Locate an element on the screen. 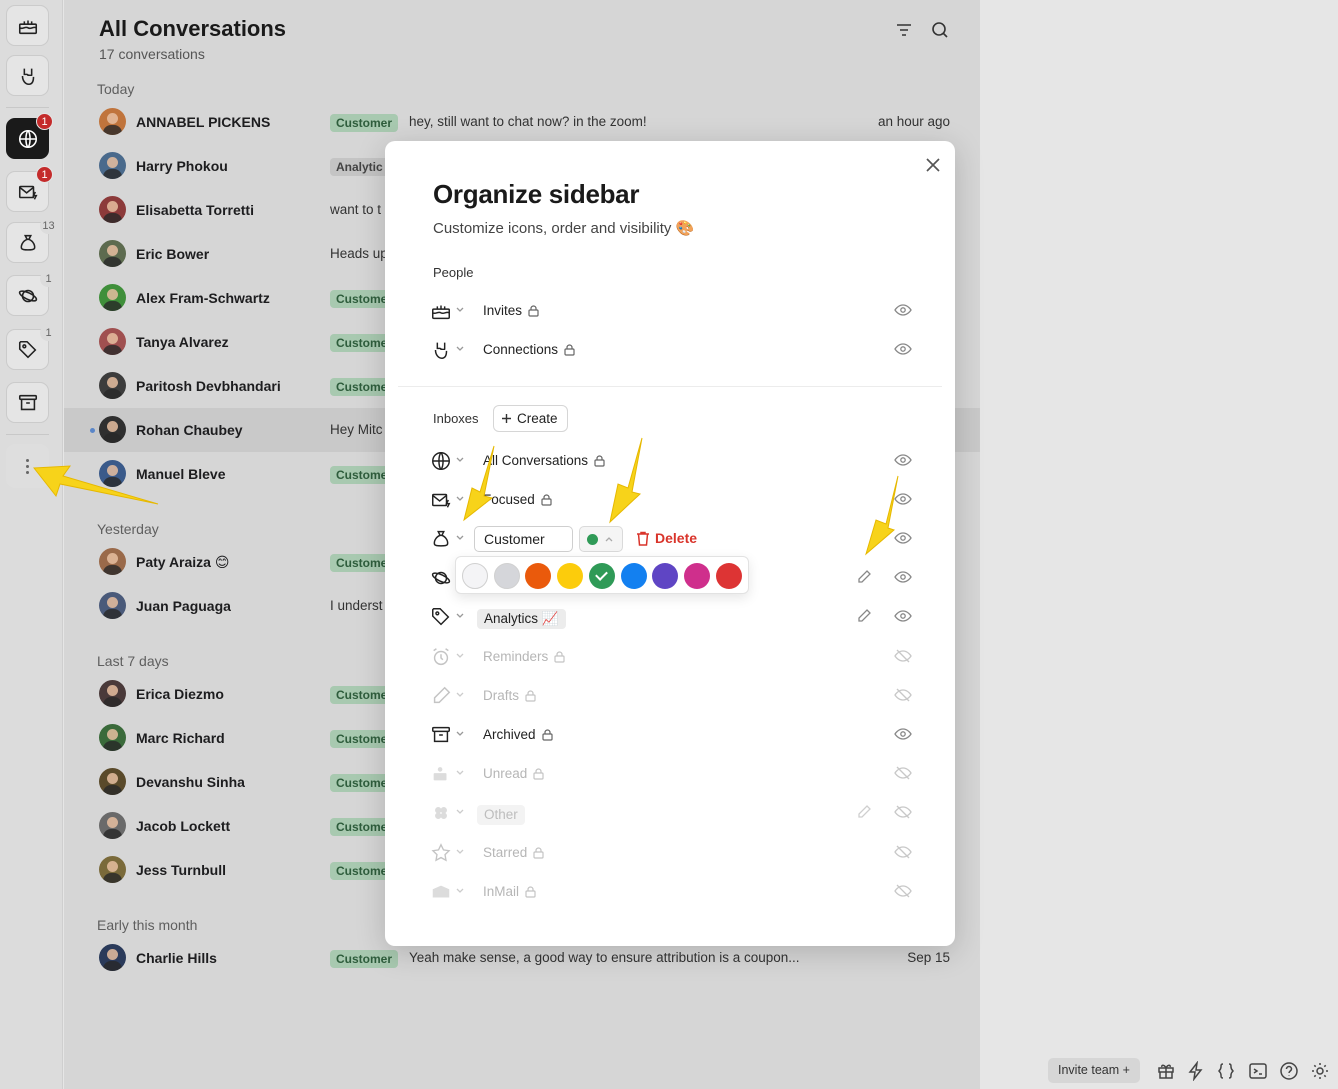 This screenshot has width=1338, height=1089. inbox-row-archived: Archived is located at coordinates (670, 734).